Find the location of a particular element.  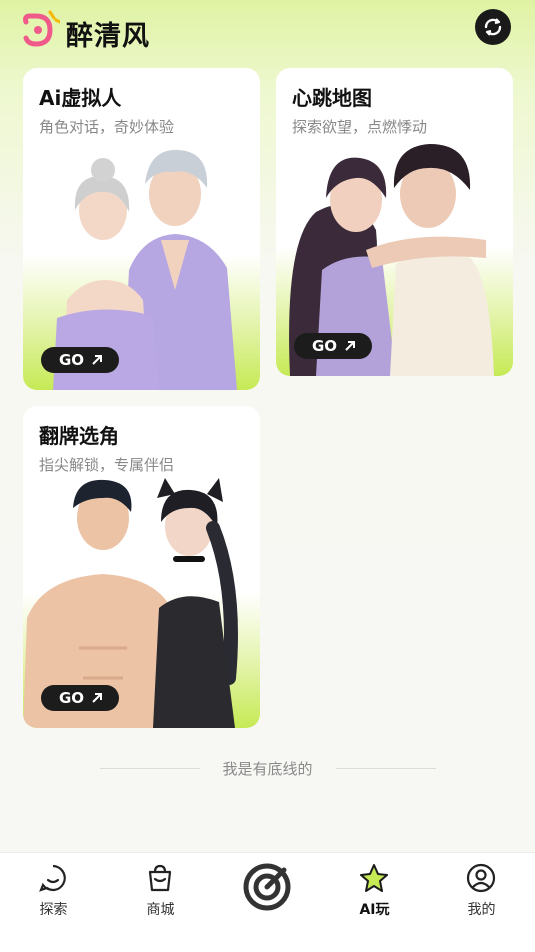

tab-label: 我的 is located at coordinates (481, 910).